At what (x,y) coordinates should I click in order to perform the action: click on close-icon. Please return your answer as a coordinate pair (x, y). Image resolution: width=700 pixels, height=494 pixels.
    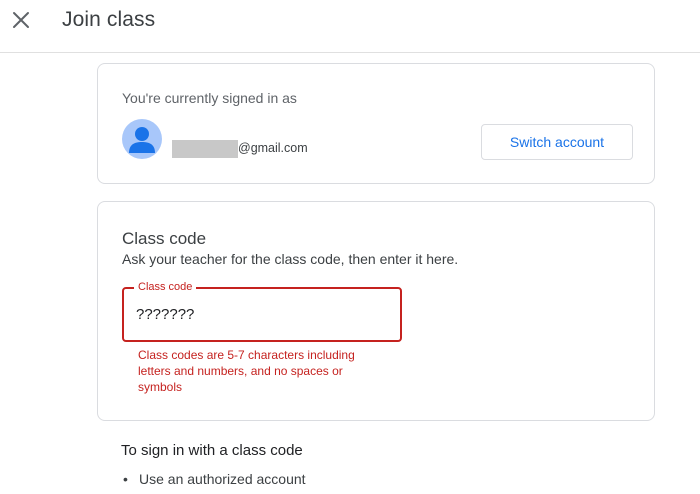
    Looking at the image, I should click on (21, 20).